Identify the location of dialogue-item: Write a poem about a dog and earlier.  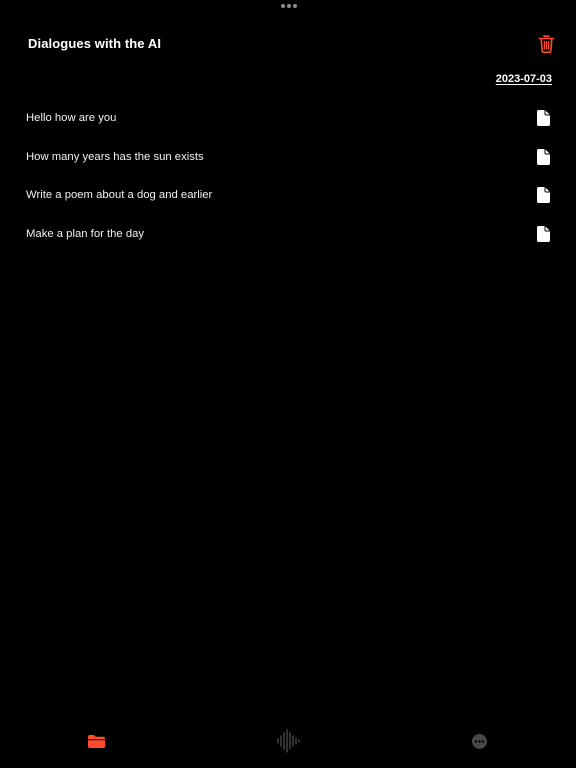
(288, 195).